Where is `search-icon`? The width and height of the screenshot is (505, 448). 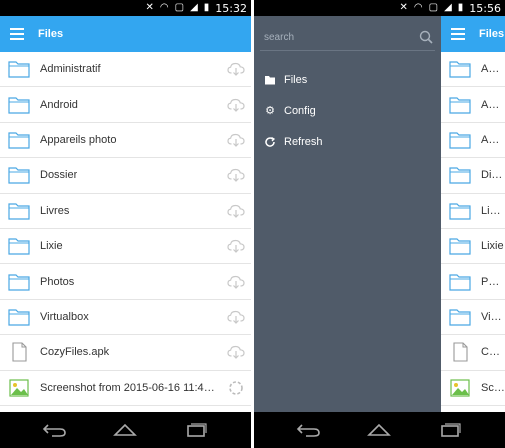
search-icon is located at coordinates (426, 37).